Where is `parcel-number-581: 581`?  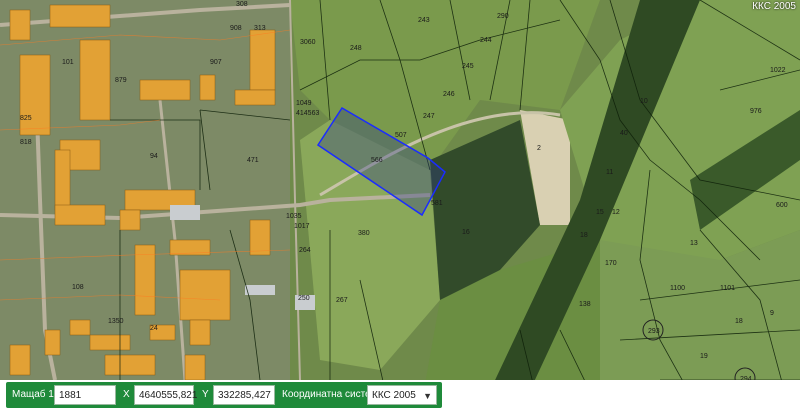 parcel-number-581: 581 is located at coordinates (437, 203).